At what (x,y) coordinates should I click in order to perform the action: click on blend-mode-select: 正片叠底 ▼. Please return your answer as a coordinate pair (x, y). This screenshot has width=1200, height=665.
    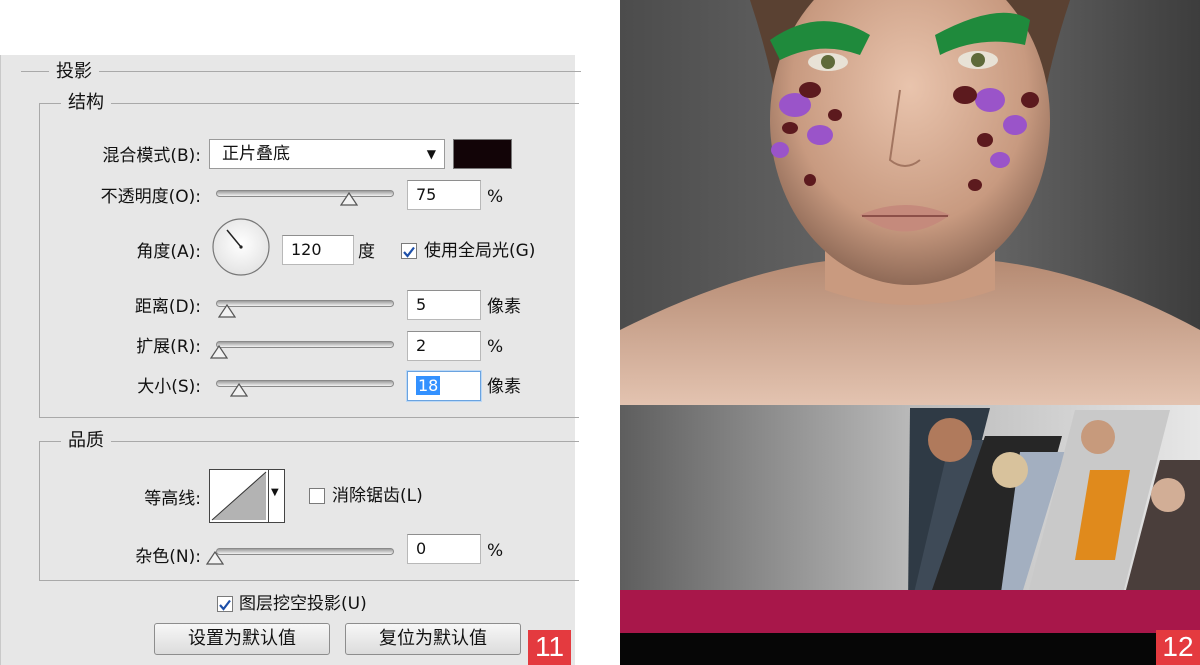
    Looking at the image, I should click on (327, 154).